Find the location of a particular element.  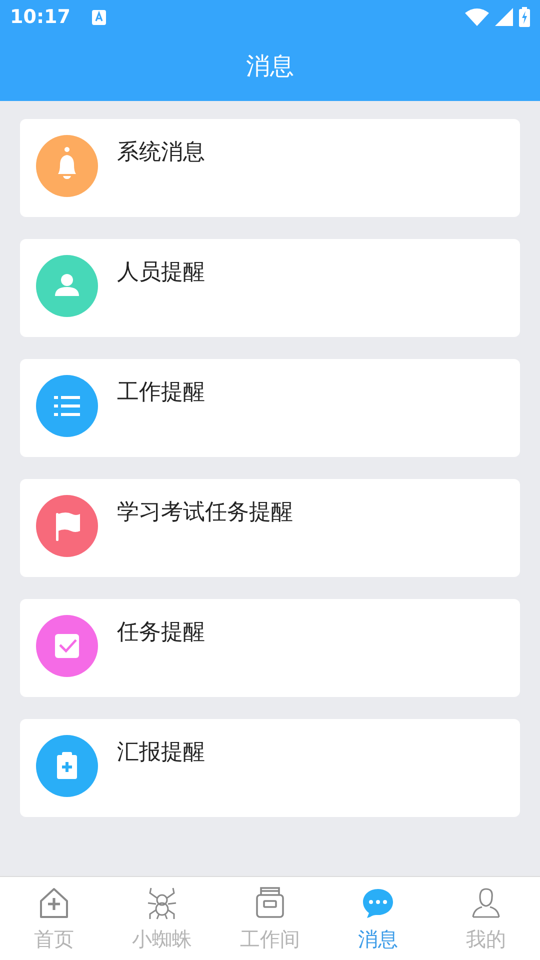

chat-bubble-icon is located at coordinates (378, 903).